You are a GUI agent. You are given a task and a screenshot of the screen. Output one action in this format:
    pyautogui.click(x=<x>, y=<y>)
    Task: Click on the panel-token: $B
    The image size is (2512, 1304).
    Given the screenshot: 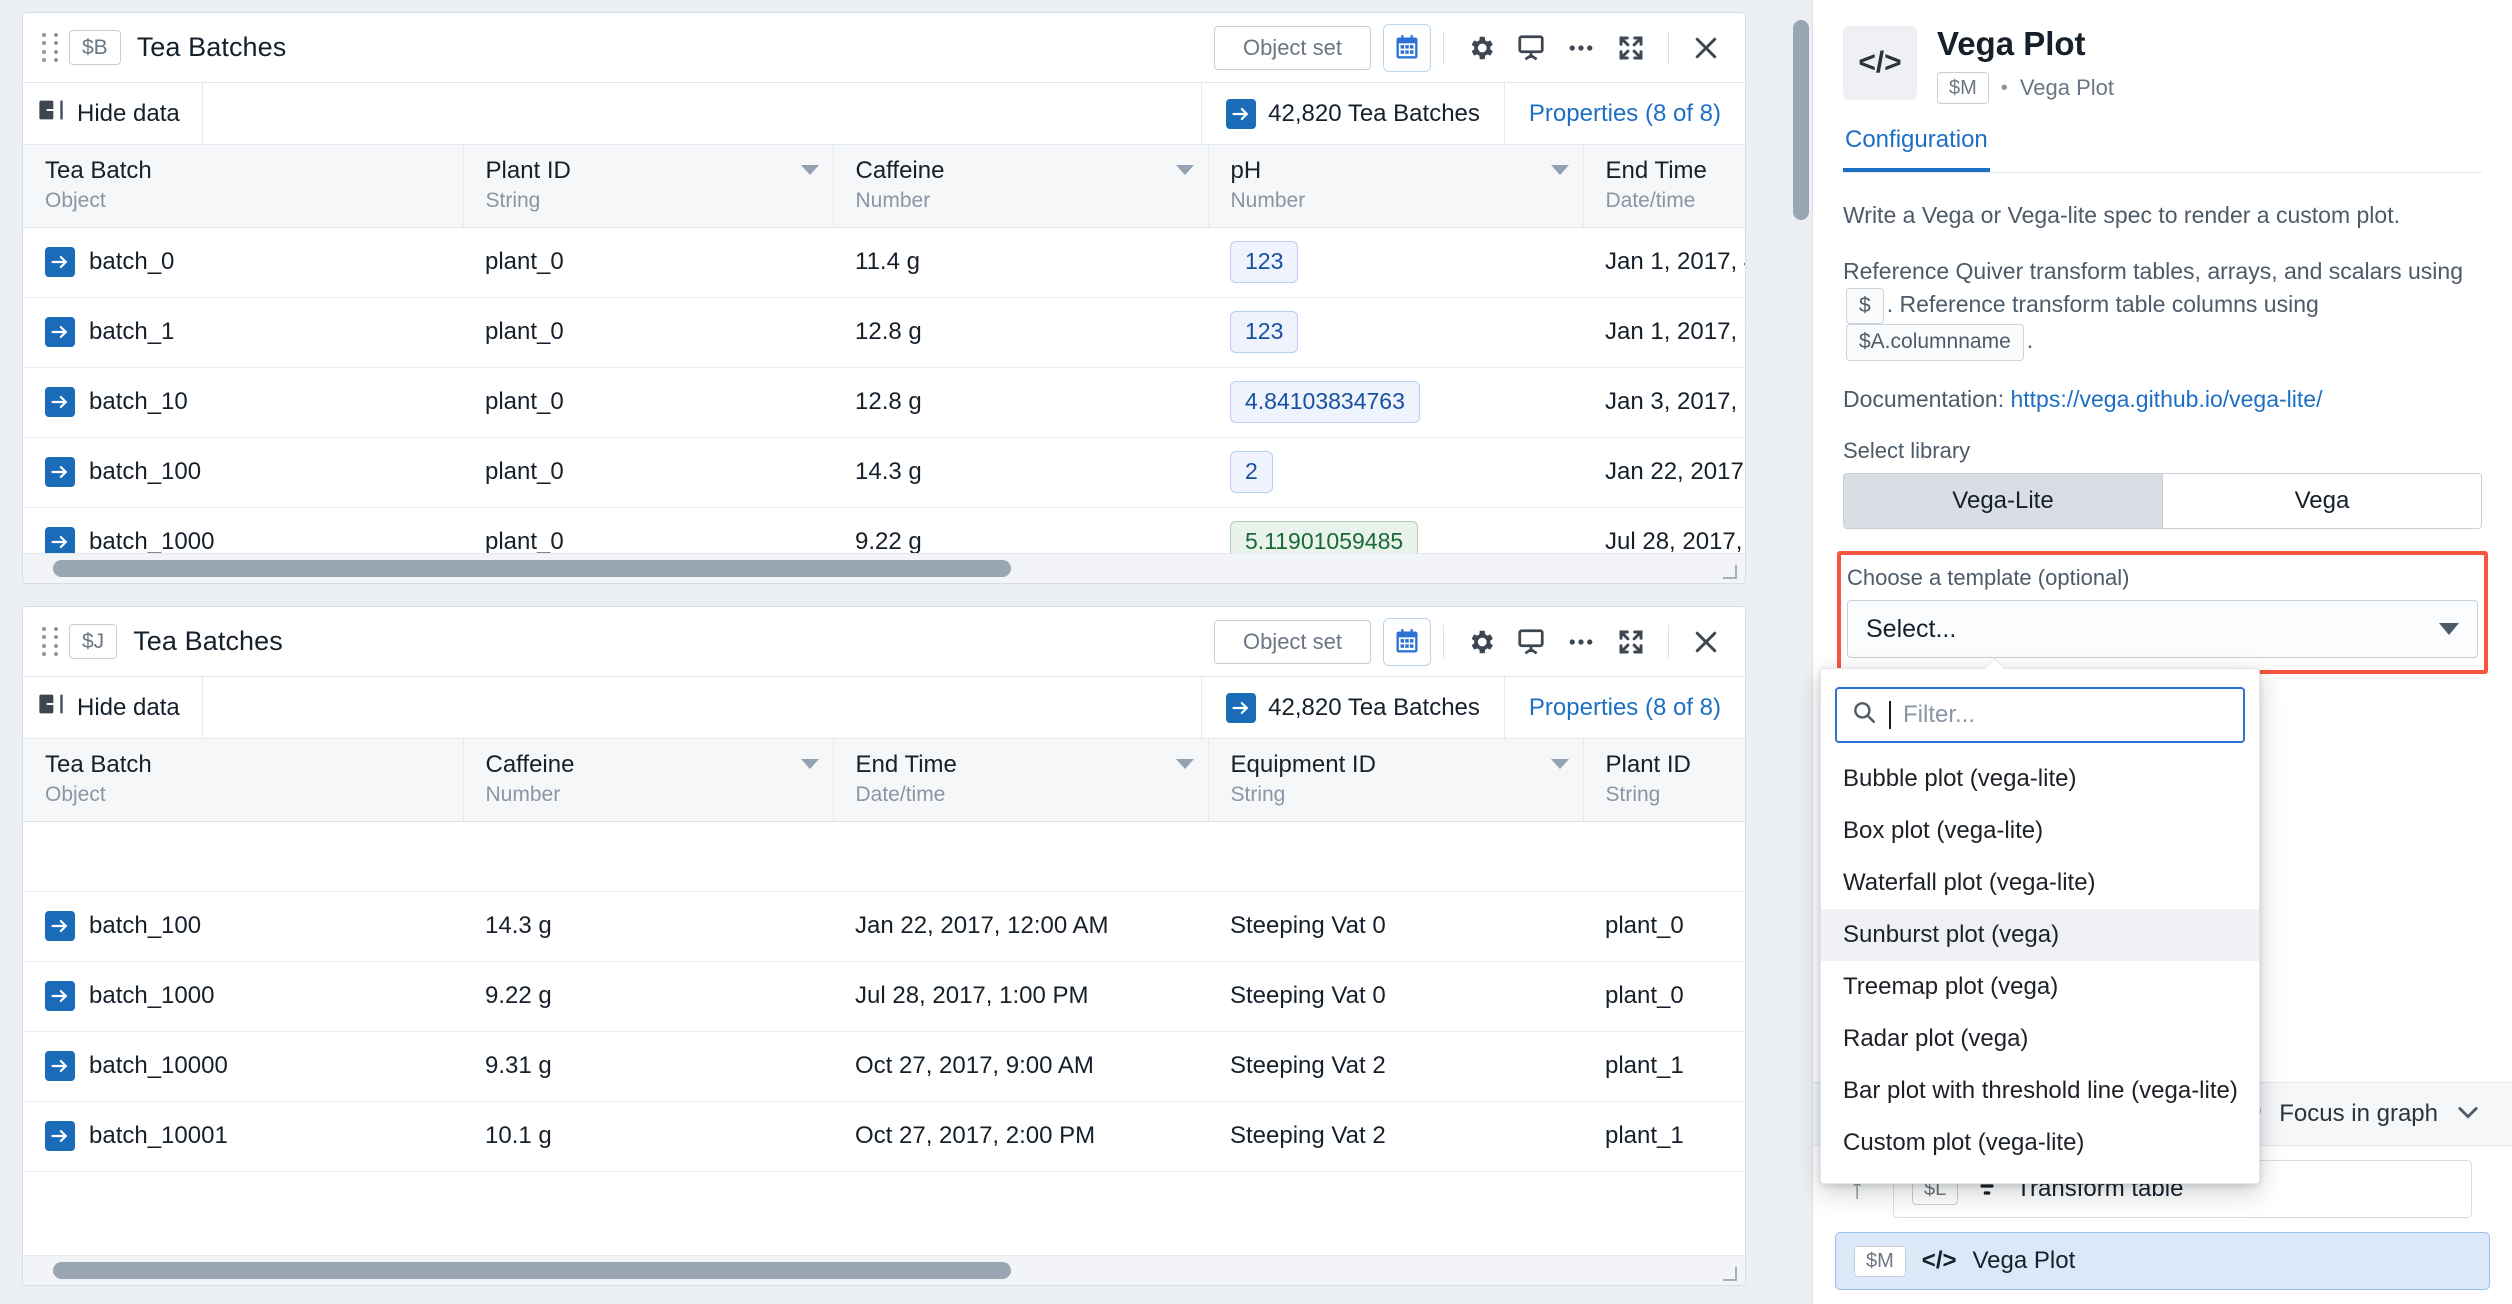 What is the action you would take?
    pyautogui.click(x=95, y=47)
    